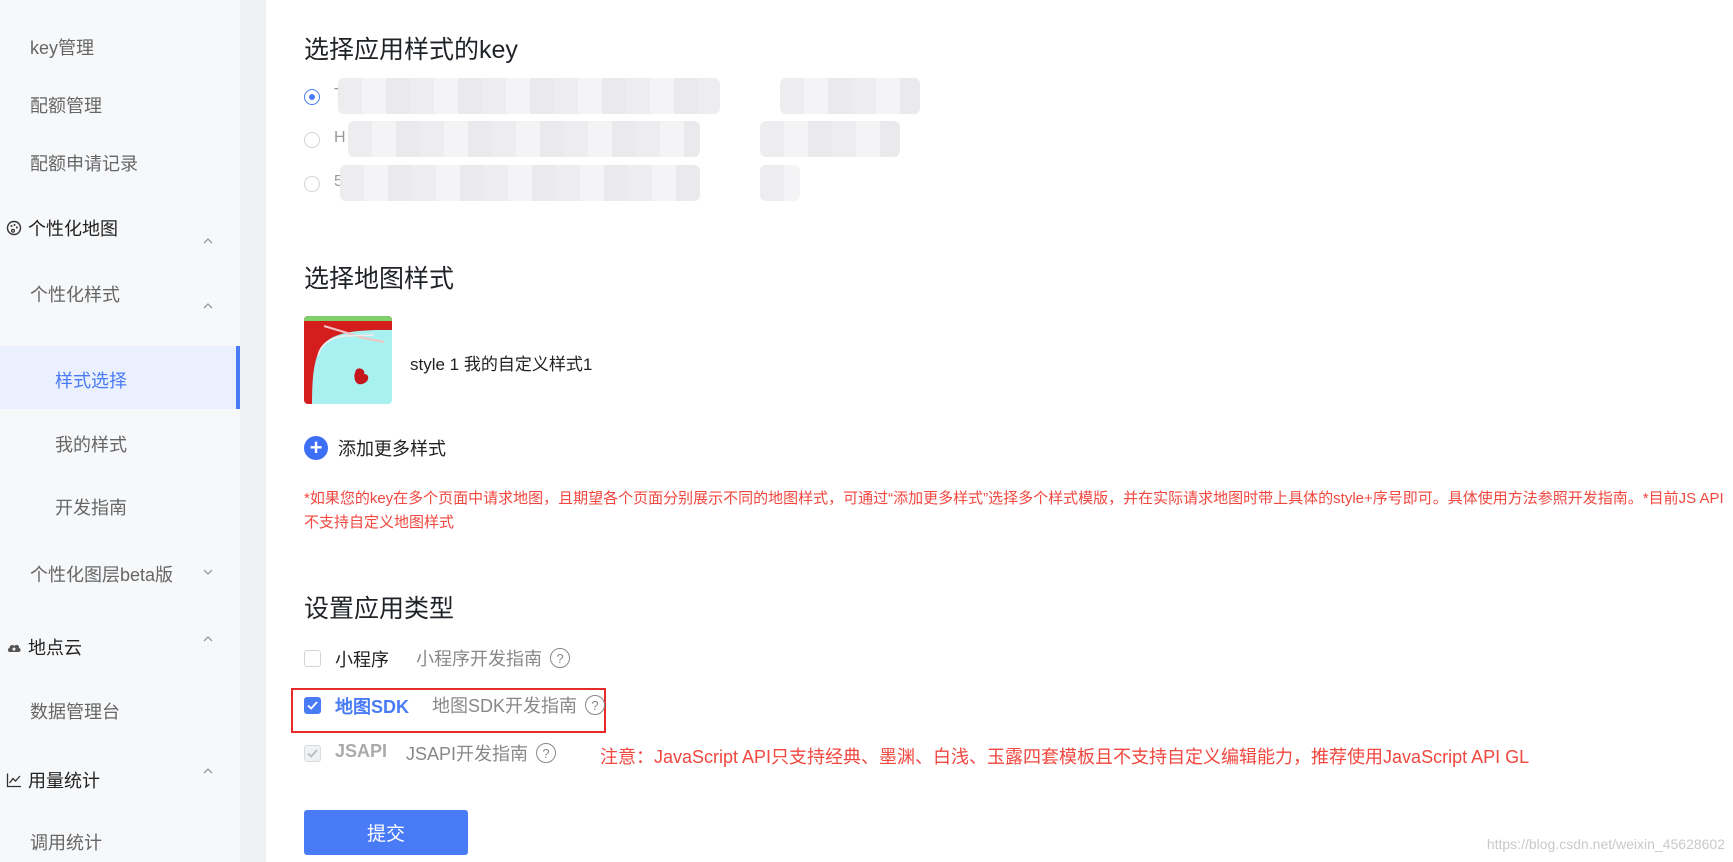 This screenshot has height=862, width=1733. Describe the element at coordinates (501, 364) in the screenshot. I see `selected-style-label: style 1 我的自定义样式1` at that location.